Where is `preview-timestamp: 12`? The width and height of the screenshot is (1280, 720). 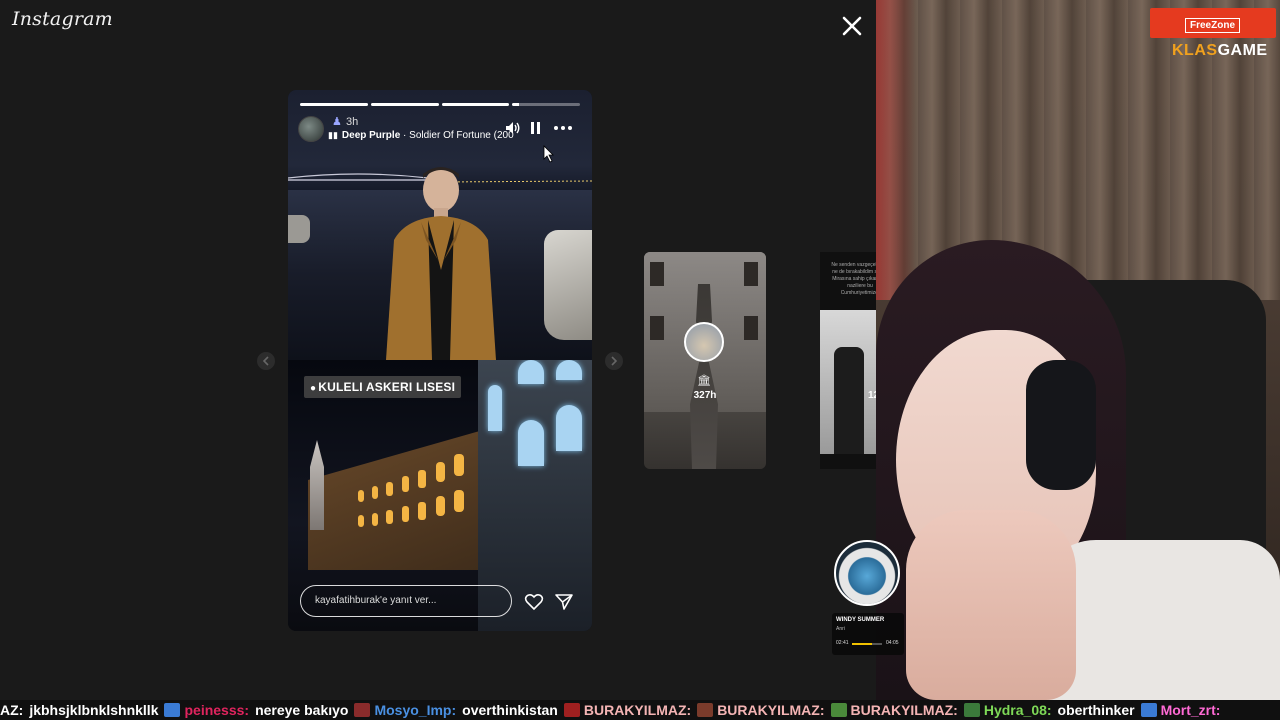
preview-timestamp: 12 is located at coordinates (872, 395).